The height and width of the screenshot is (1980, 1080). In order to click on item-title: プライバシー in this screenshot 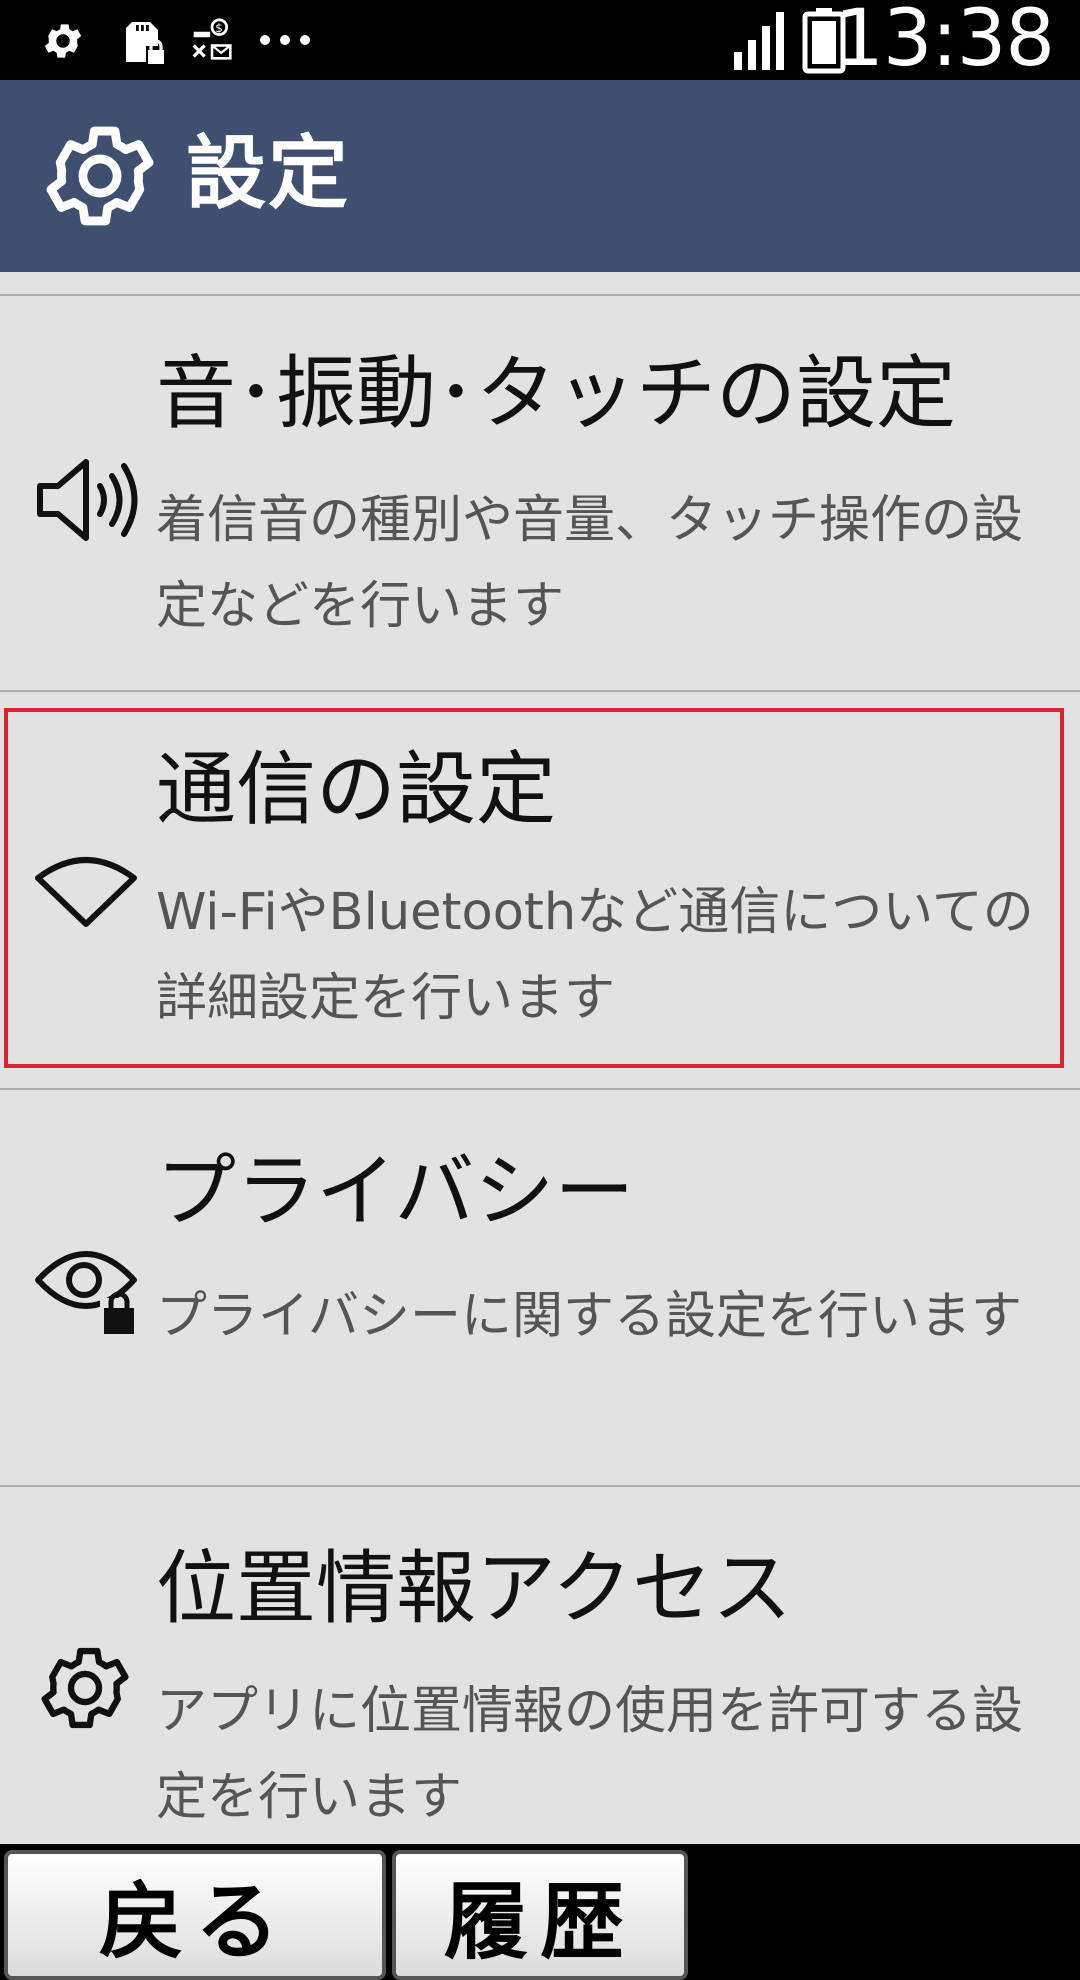, I will do `click(395, 1191)`.